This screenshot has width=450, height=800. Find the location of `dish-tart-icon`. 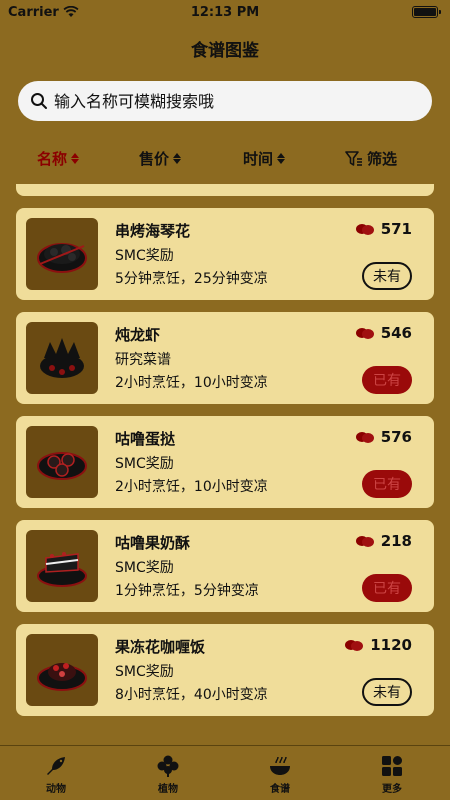

dish-tart-icon is located at coordinates (62, 466).